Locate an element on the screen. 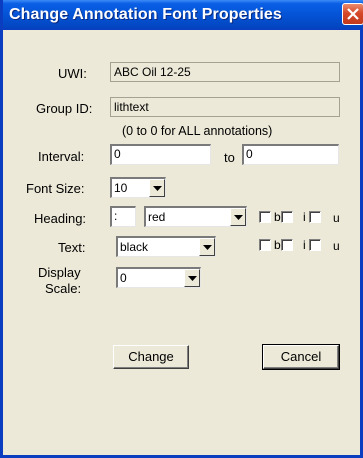  heading-color-dropdown-button is located at coordinates (238, 217).